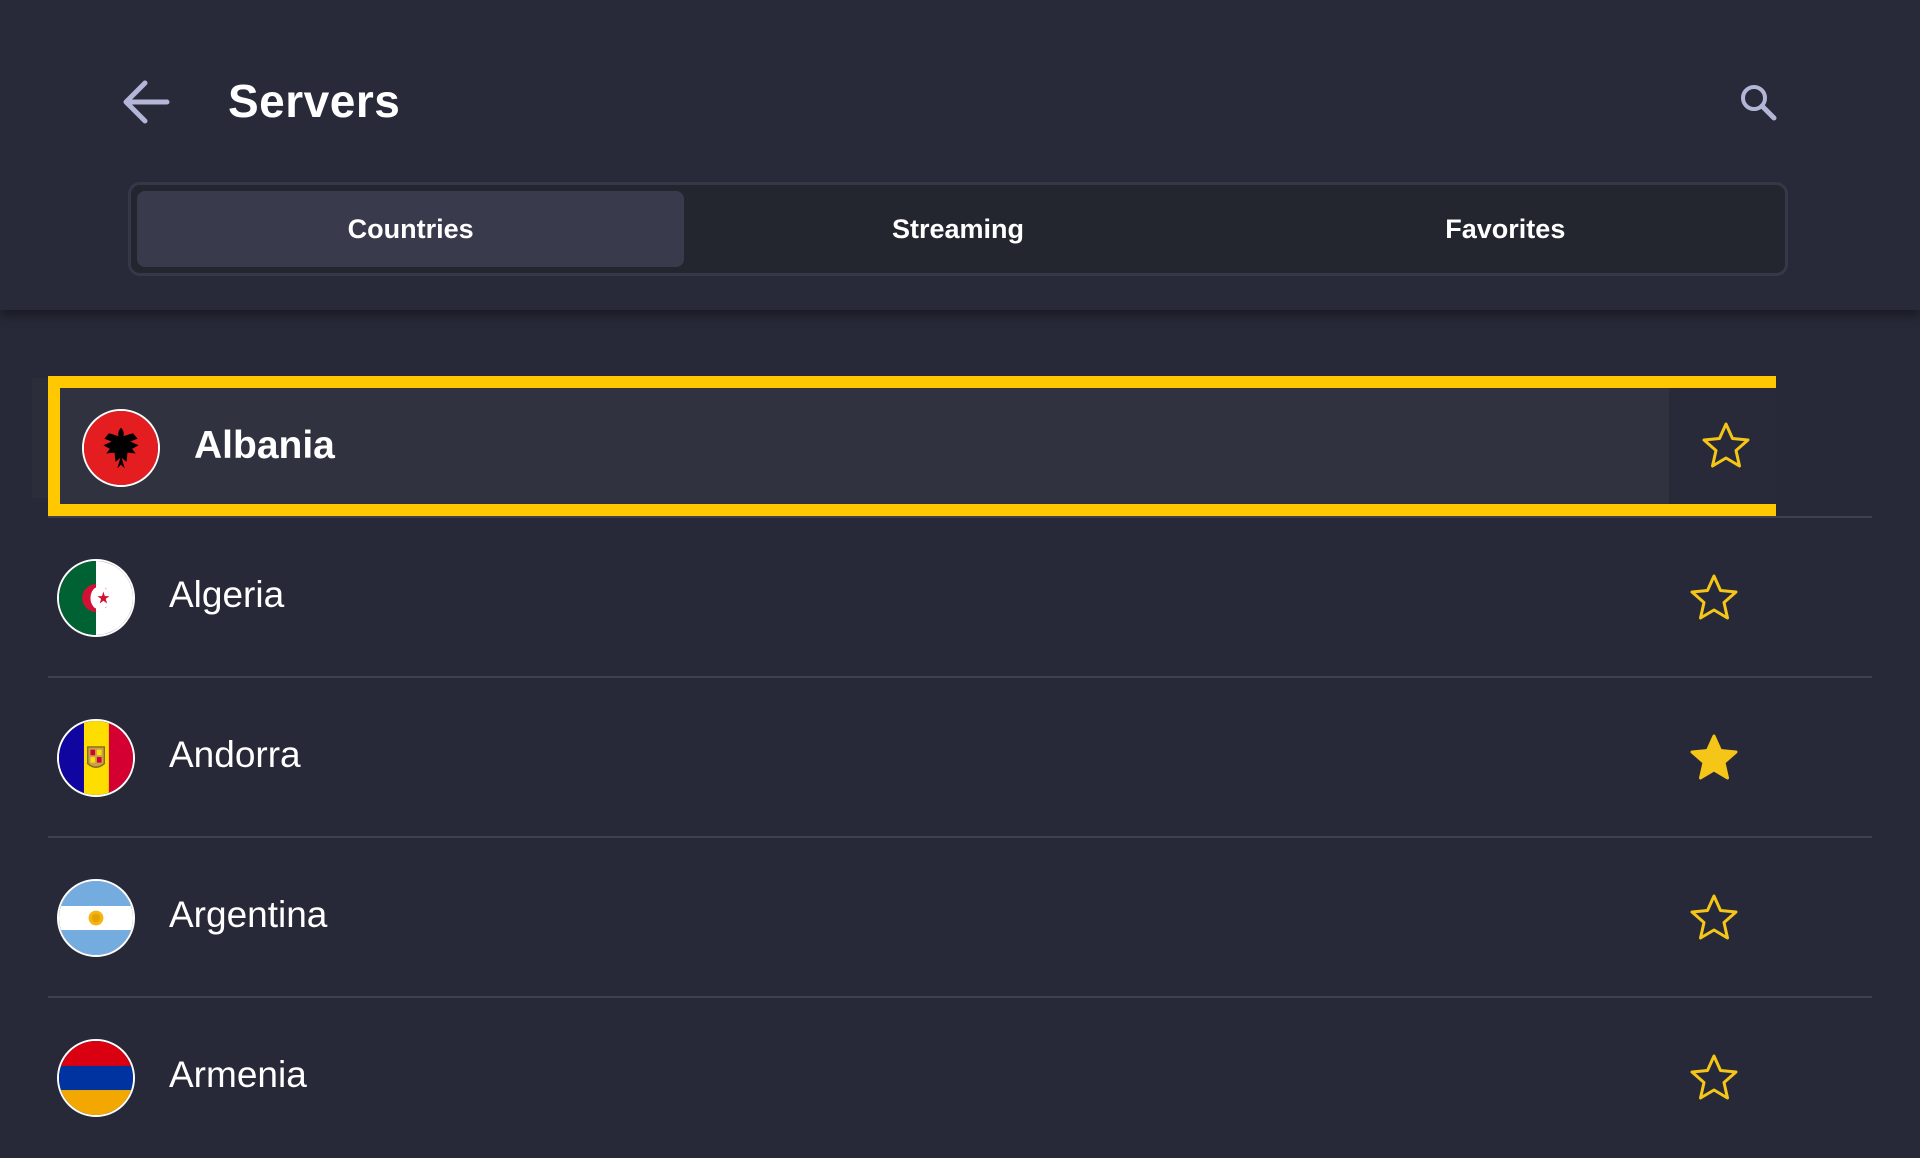 The width and height of the screenshot is (1920, 1158). Describe the element at coordinates (238, 1074) in the screenshot. I see `country-name: Armenia` at that location.